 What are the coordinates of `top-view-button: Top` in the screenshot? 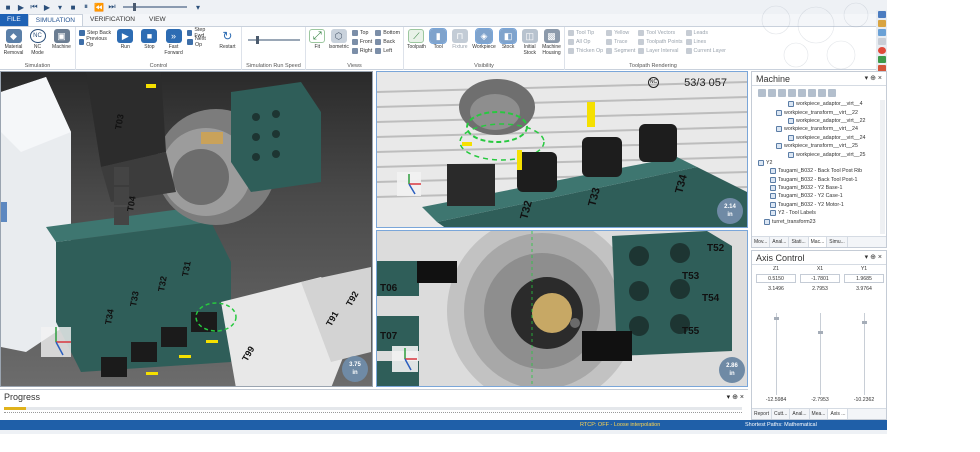 It's located at (361, 33).